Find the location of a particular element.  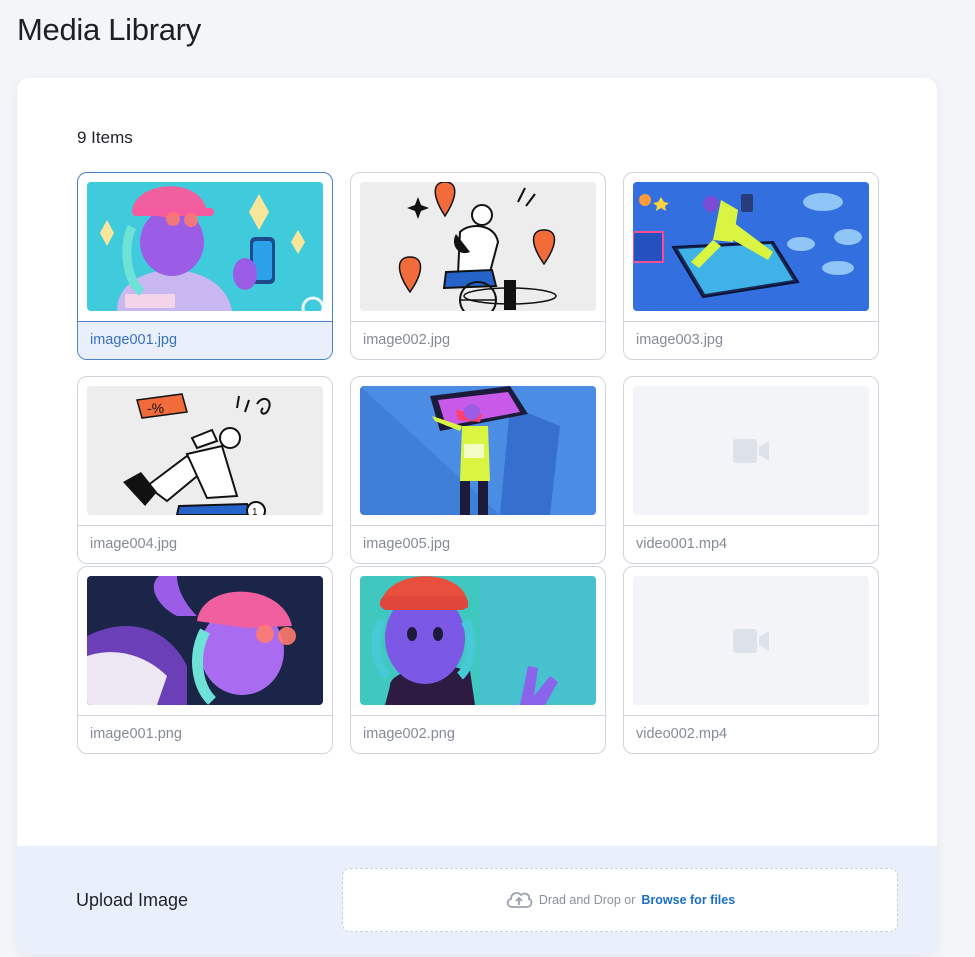

svg-text: 1 is located at coordinates (255, 511).